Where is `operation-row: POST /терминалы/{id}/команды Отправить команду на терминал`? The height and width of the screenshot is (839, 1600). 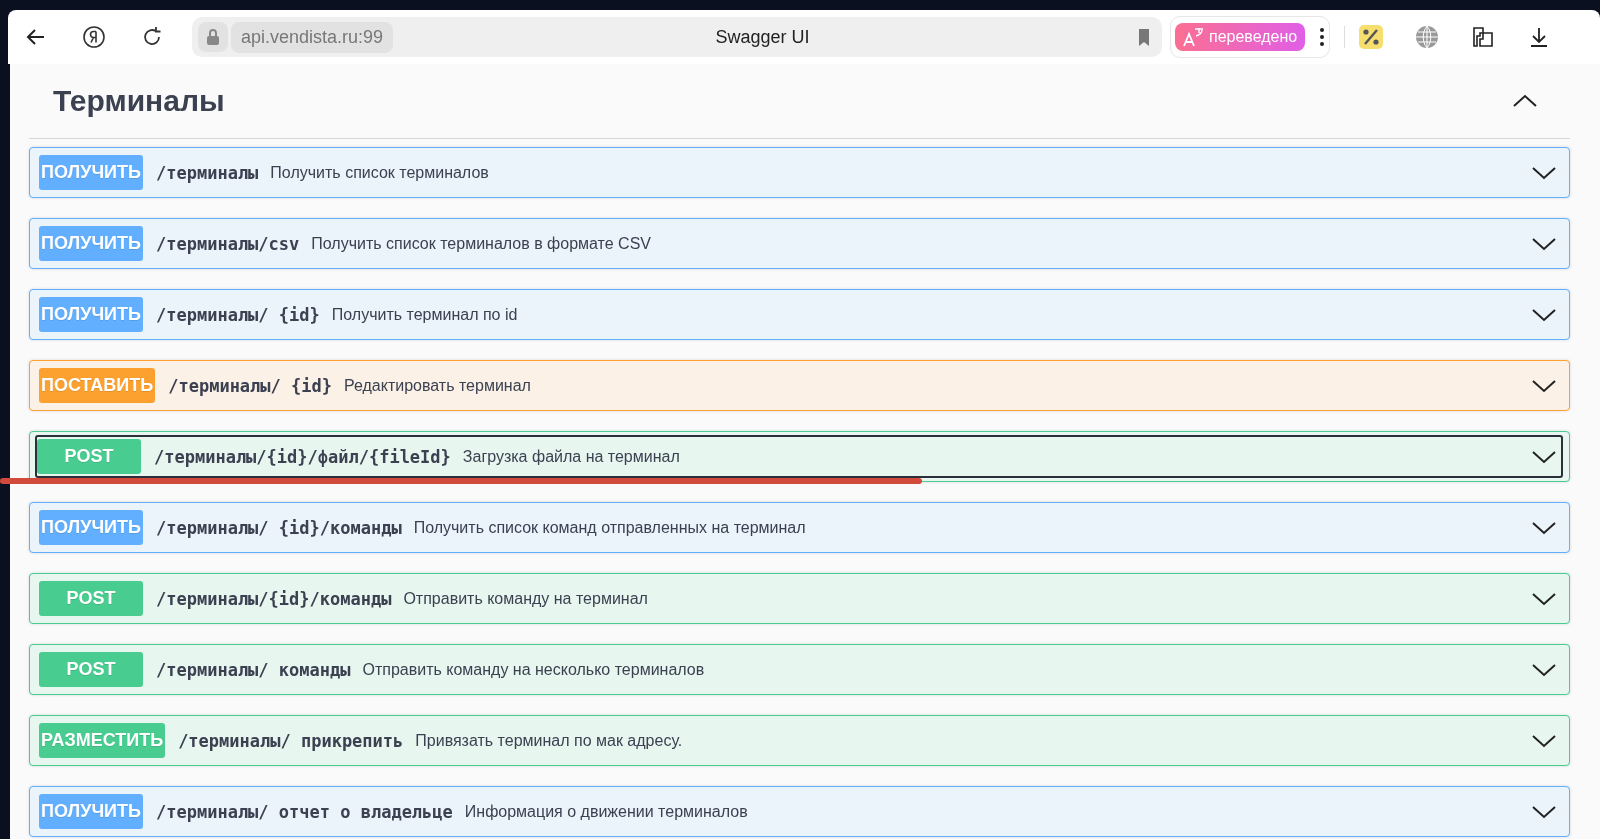 operation-row: POST /терминалы/{id}/команды Отправить команду на терминал is located at coordinates (799, 598).